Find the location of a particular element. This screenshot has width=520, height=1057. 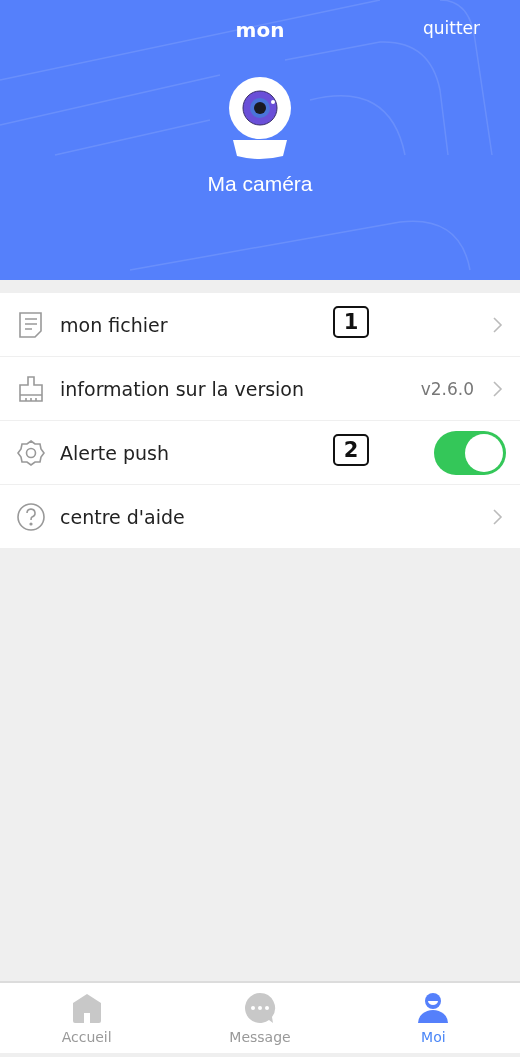

tab: Moi is located at coordinates (433, 1018).